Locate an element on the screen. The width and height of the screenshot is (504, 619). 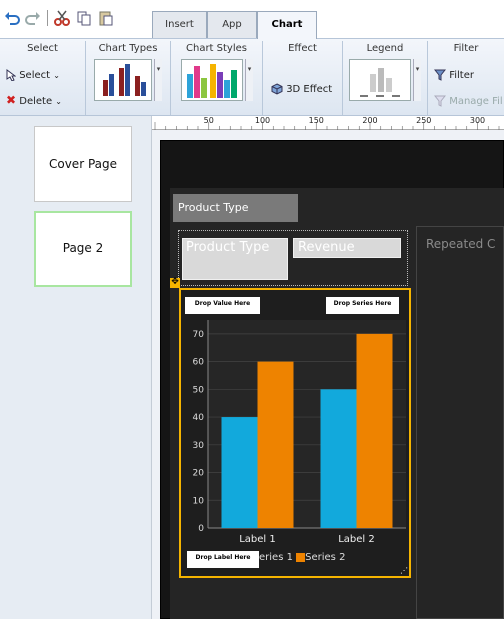
ruler-label: 150 is located at coordinates (316, 120).